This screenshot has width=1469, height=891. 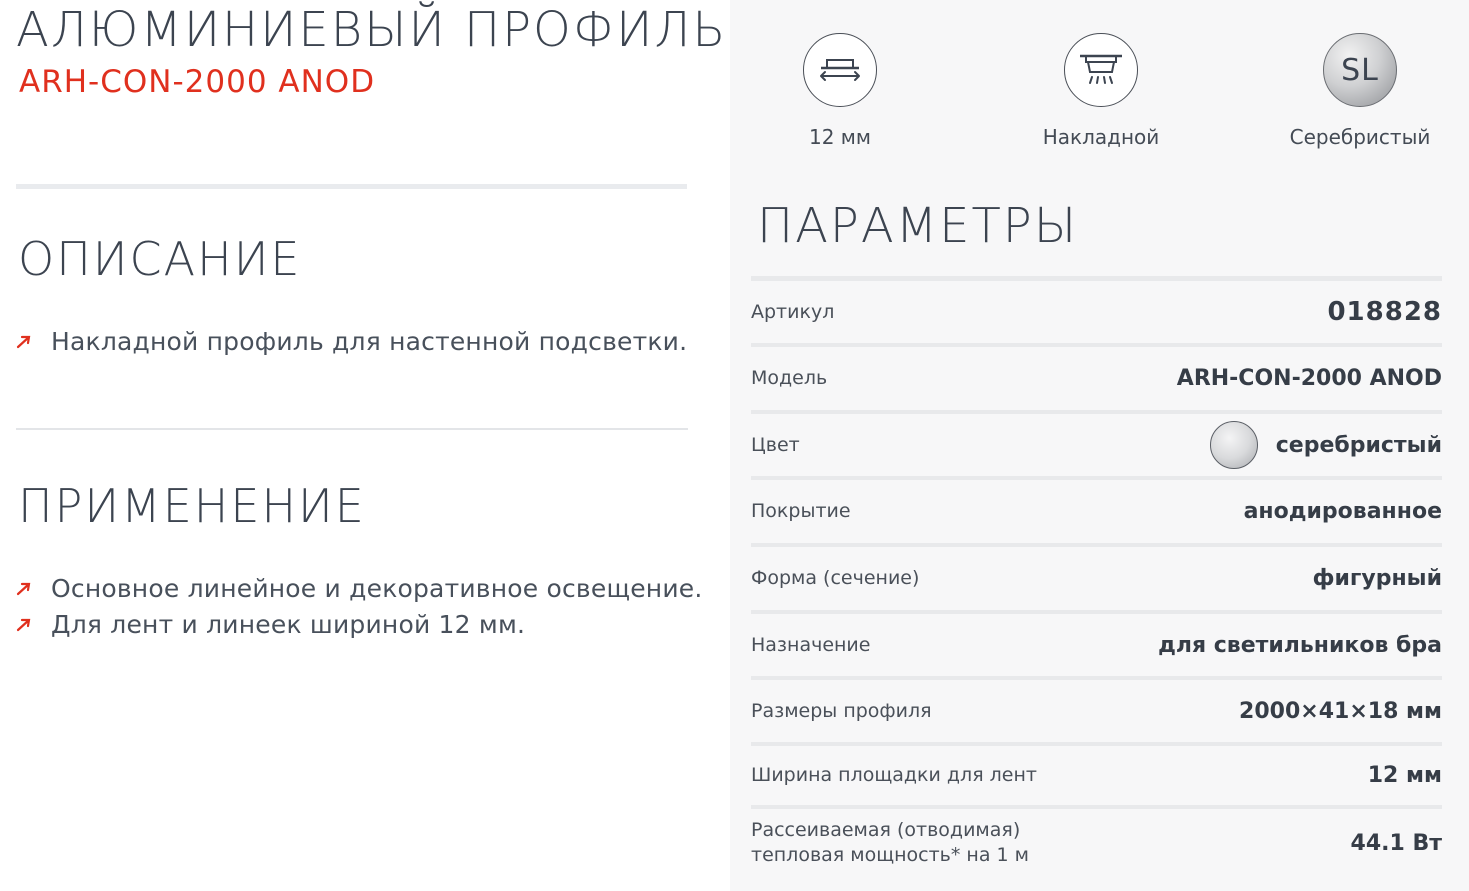 What do you see at coordinates (840, 70) in the screenshot?
I see `strip-width-icon` at bounding box center [840, 70].